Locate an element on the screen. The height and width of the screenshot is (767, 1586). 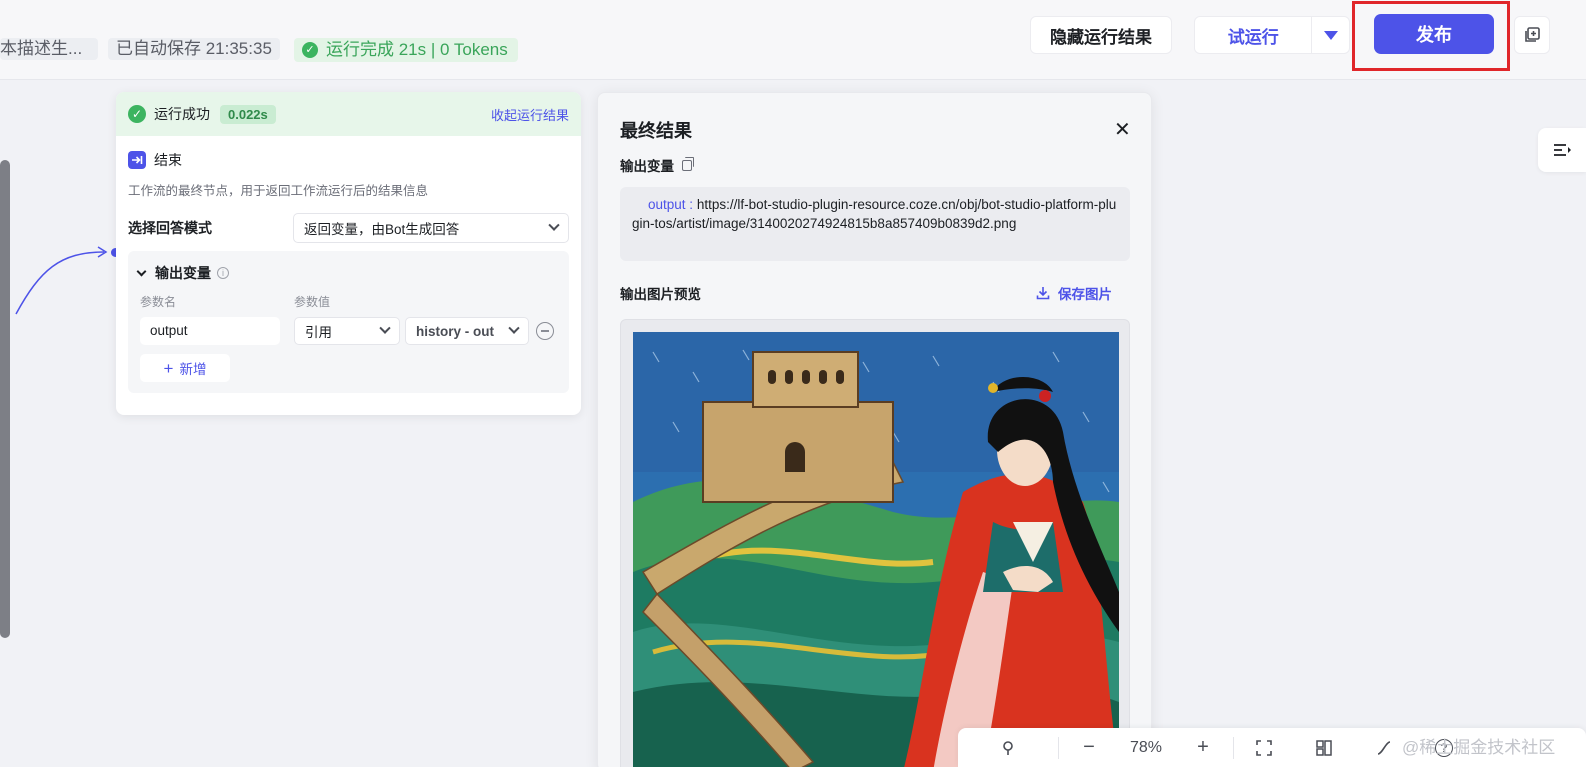
zoom-in-button: + is located at coordinates (1203, 747).